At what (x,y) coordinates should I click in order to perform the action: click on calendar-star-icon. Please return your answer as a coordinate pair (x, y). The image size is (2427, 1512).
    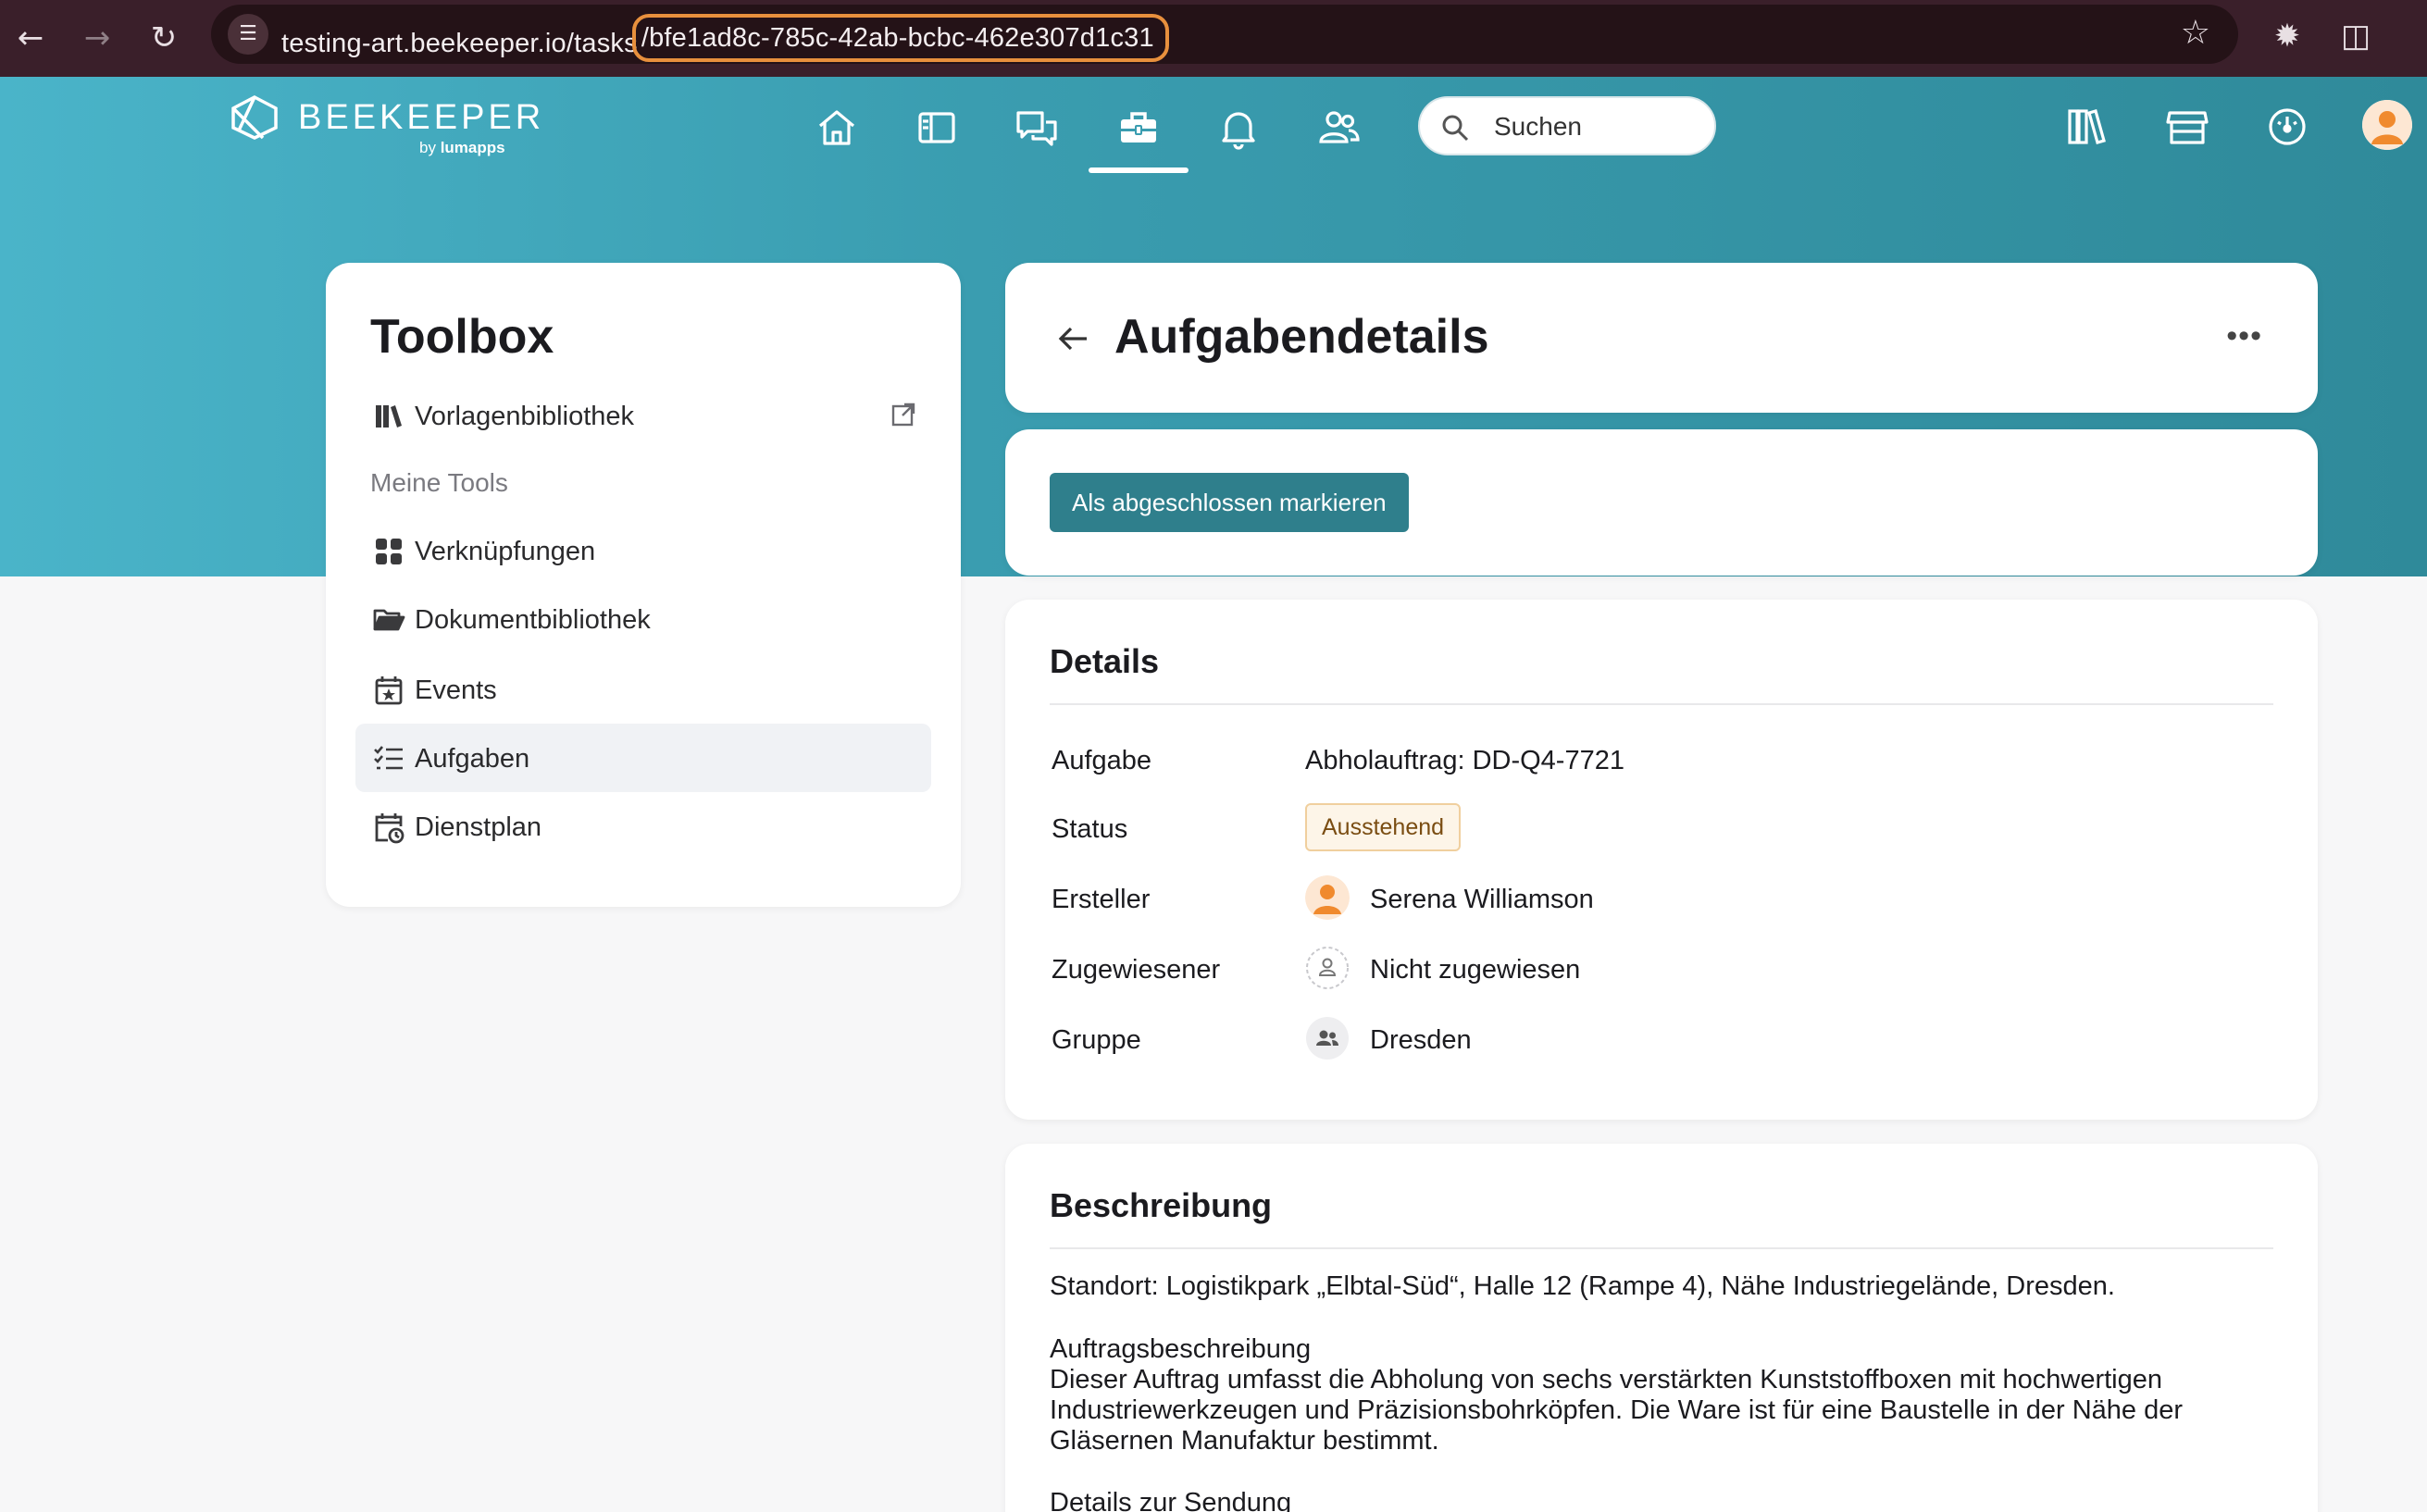
    Looking at the image, I should click on (388, 690).